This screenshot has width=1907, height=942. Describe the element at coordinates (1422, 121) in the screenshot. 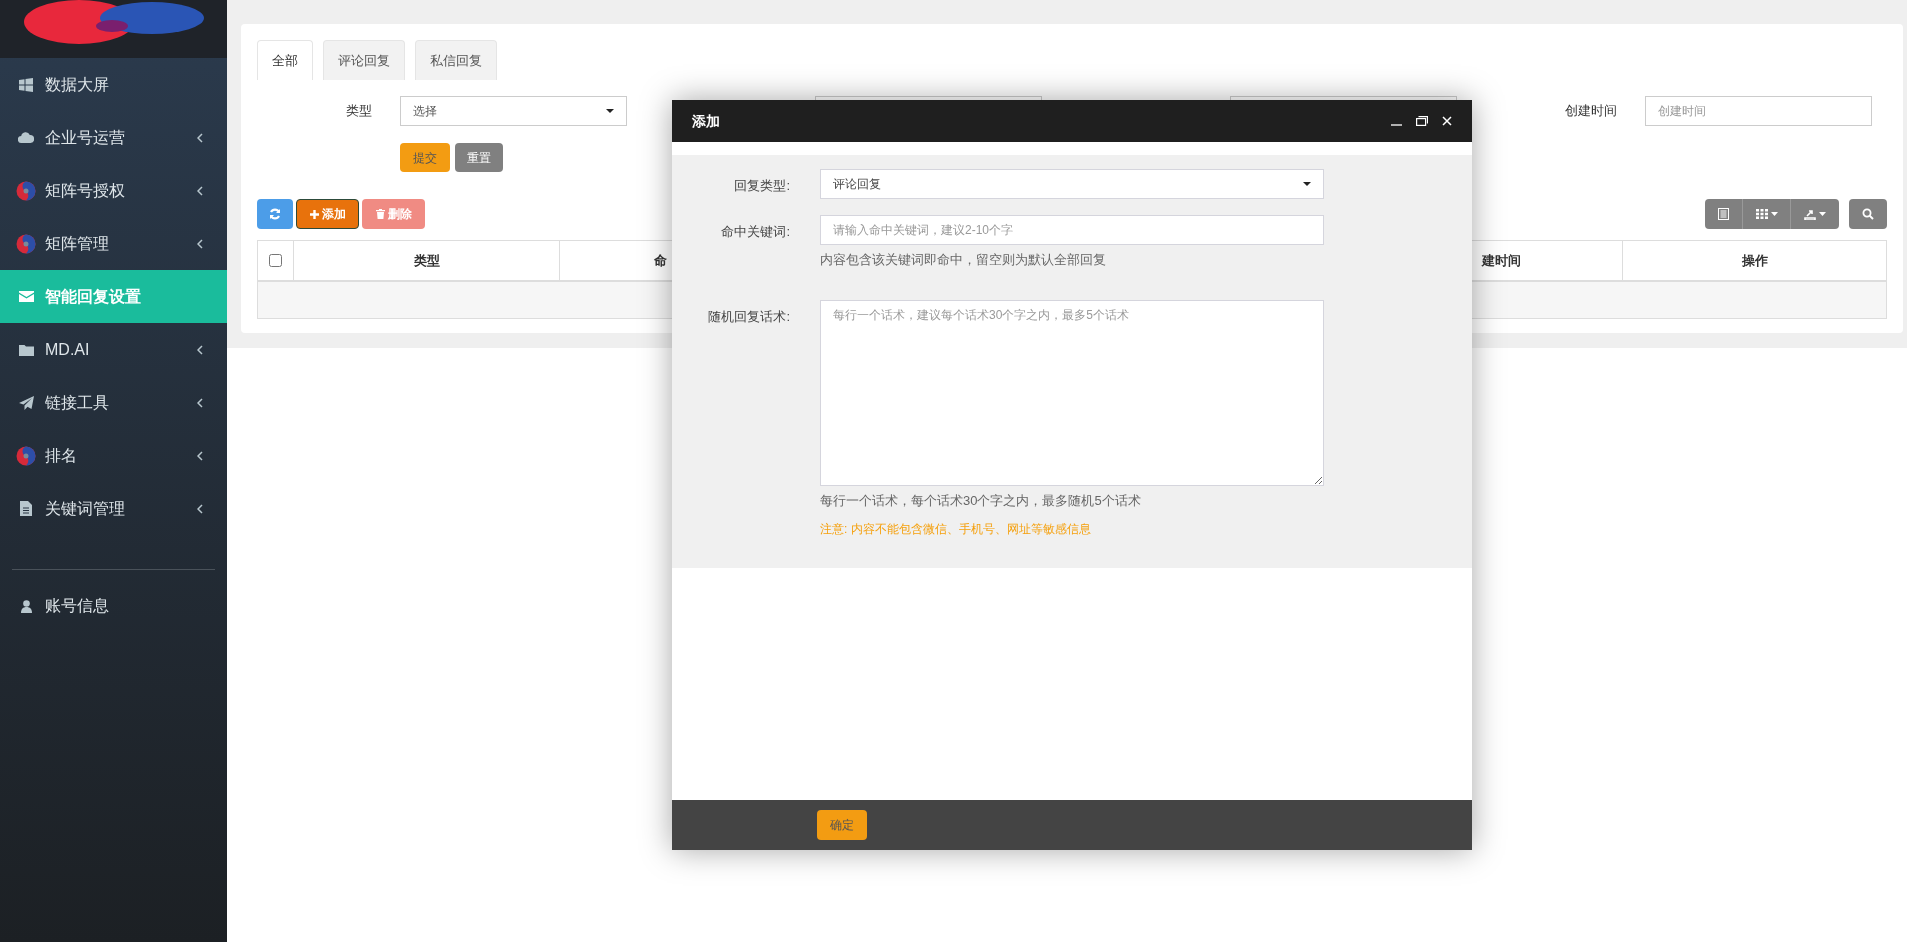

I see `maximize-icon` at that location.